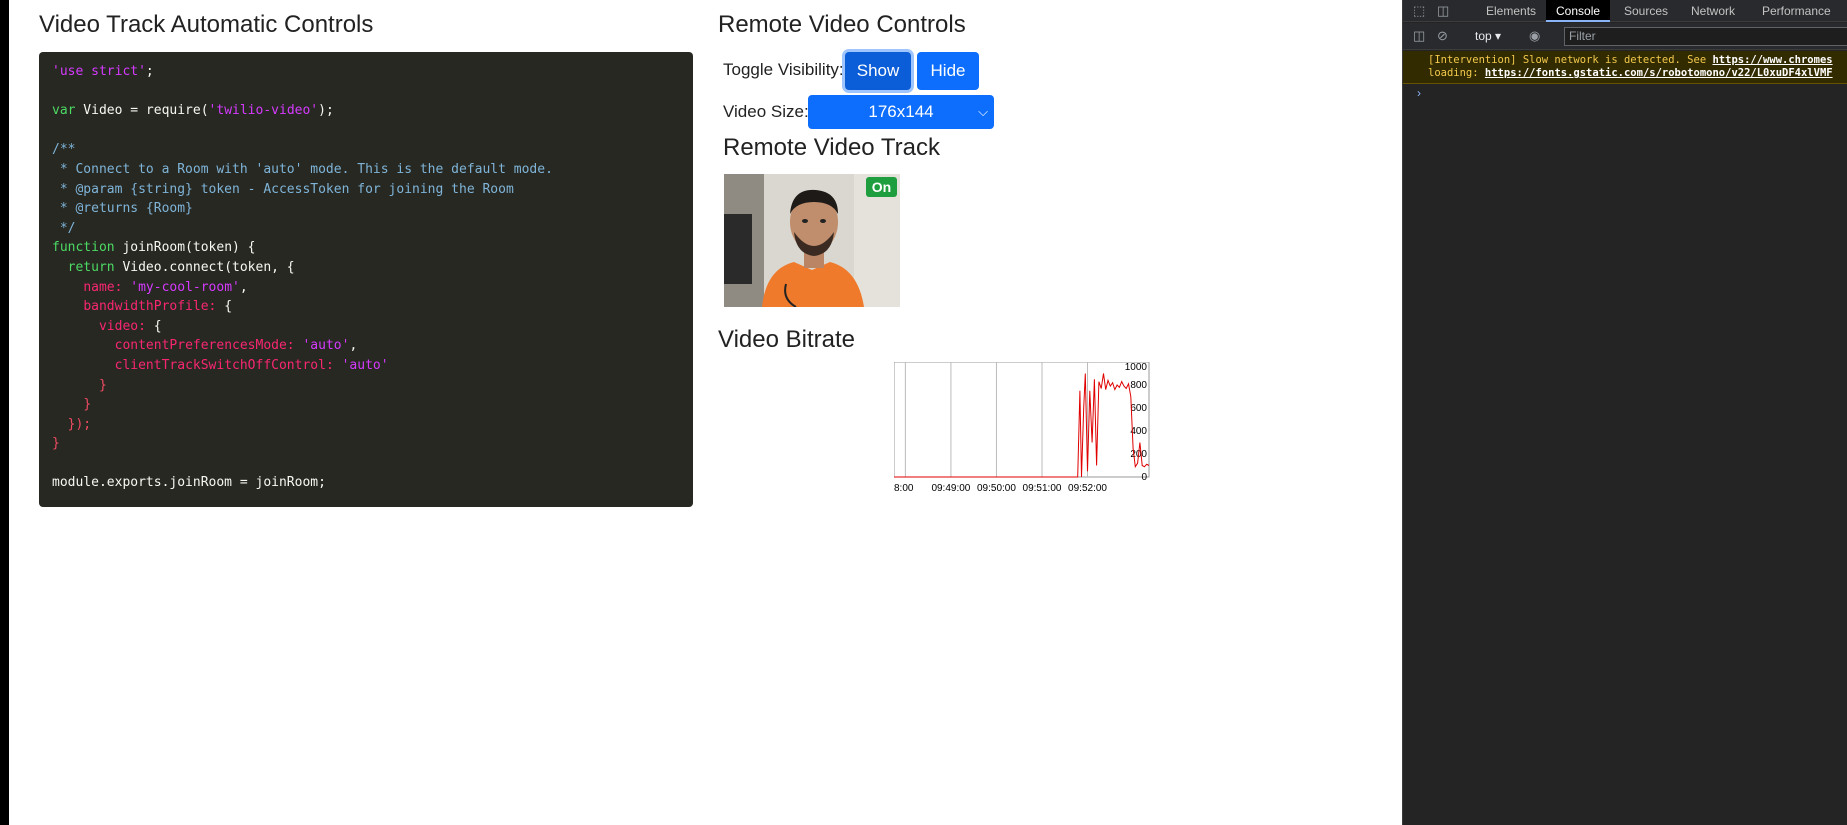 The image size is (1847, 825). Describe the element at coordinates (983, 111) in the screenshot. I see `chevron-down-icon: ⌵` at that location.